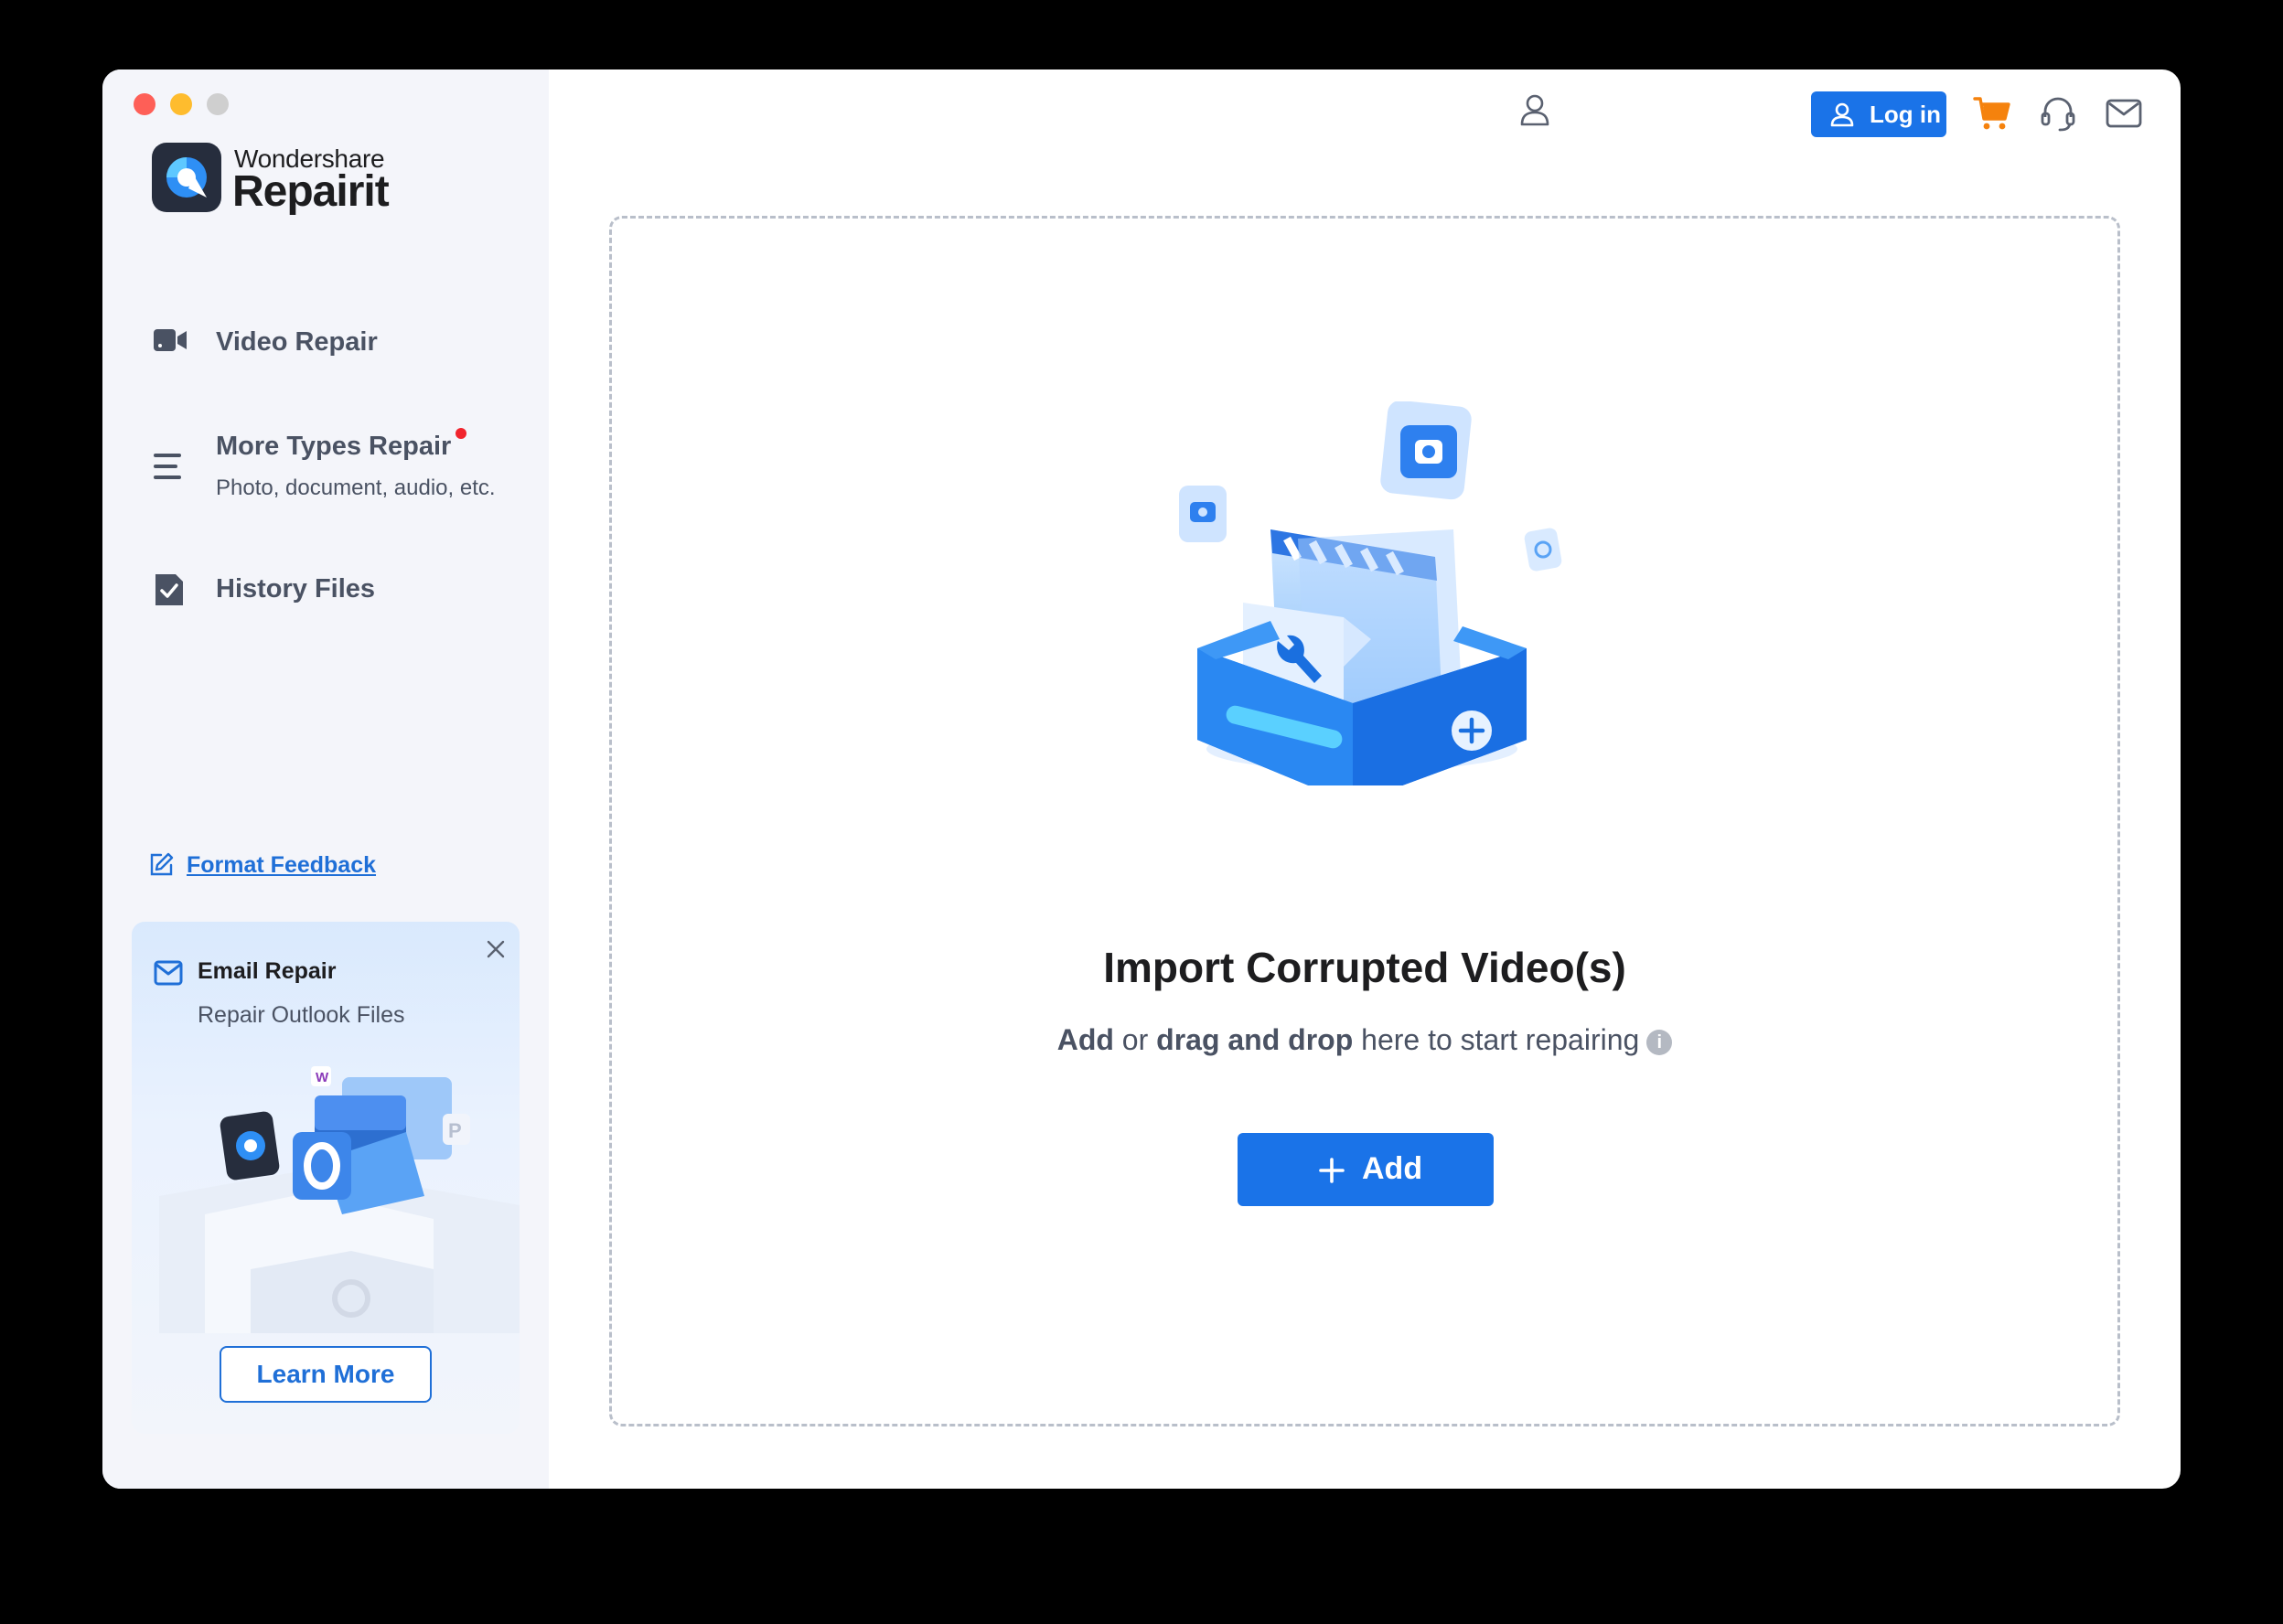 This screenshot has height=1624, width=2283. What do you see at coordinates (455, 1130) in the screenshot?
I see `svg-text: P` at bounding box center [455, 1130].